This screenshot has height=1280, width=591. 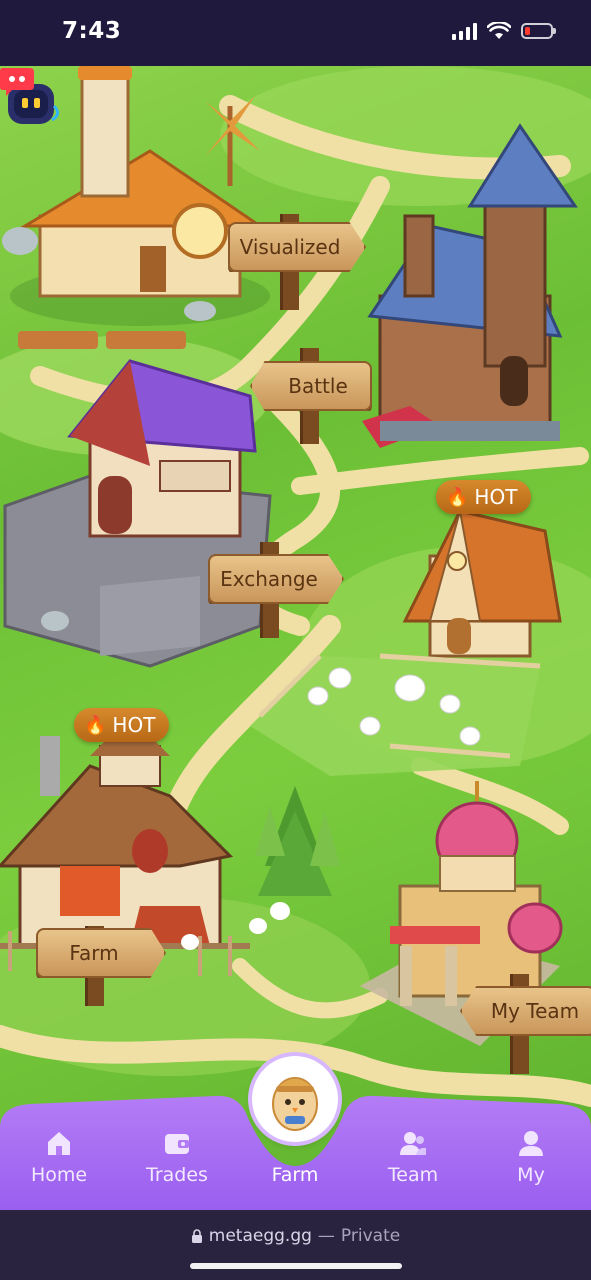 I want to click on my-team-sign: My Team, so click(x=525, y=1011).